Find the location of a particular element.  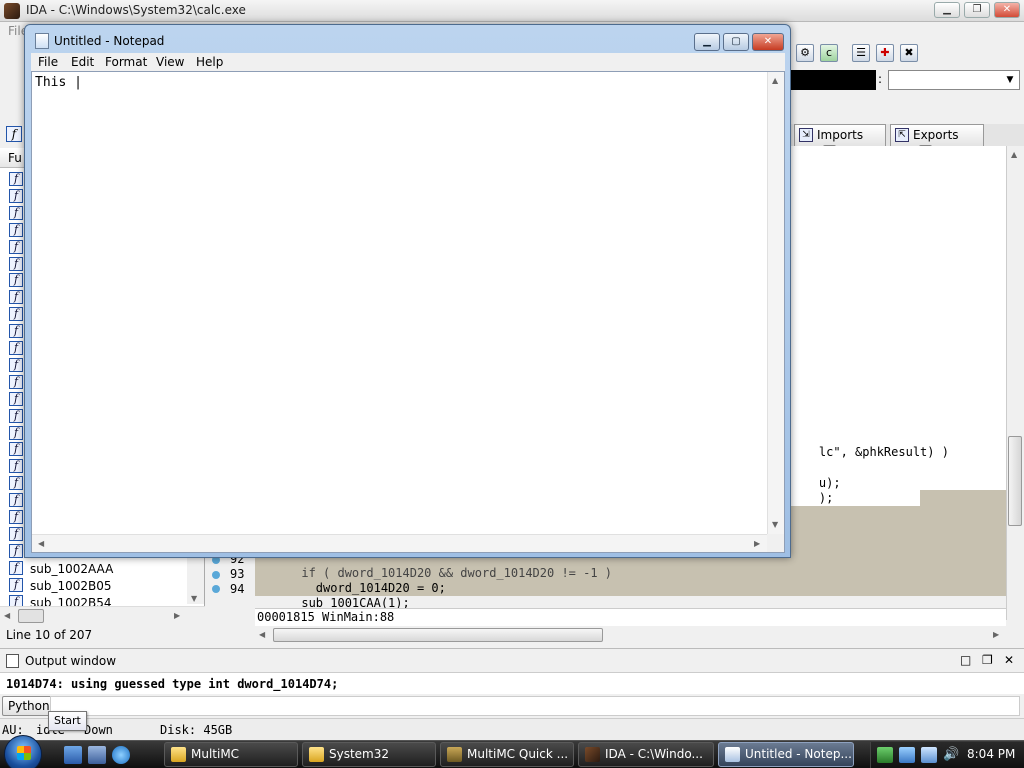

close-icon: ✕ is located at coordinates (1009, 660).